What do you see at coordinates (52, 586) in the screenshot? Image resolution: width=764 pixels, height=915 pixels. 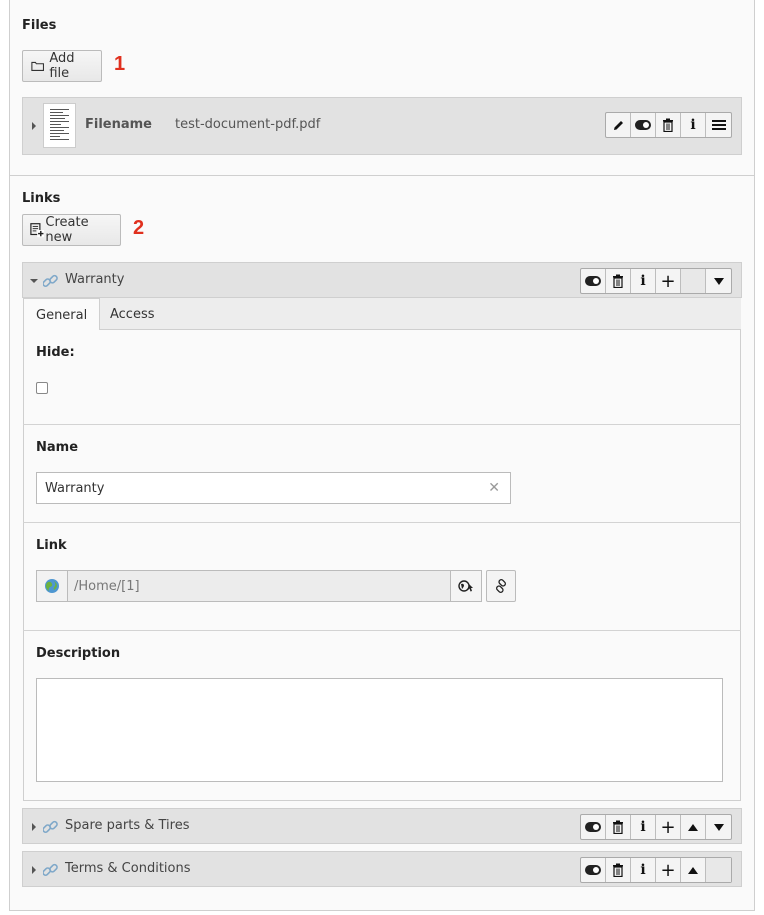 I see `globe-icon` at bounding box center [52, 586].